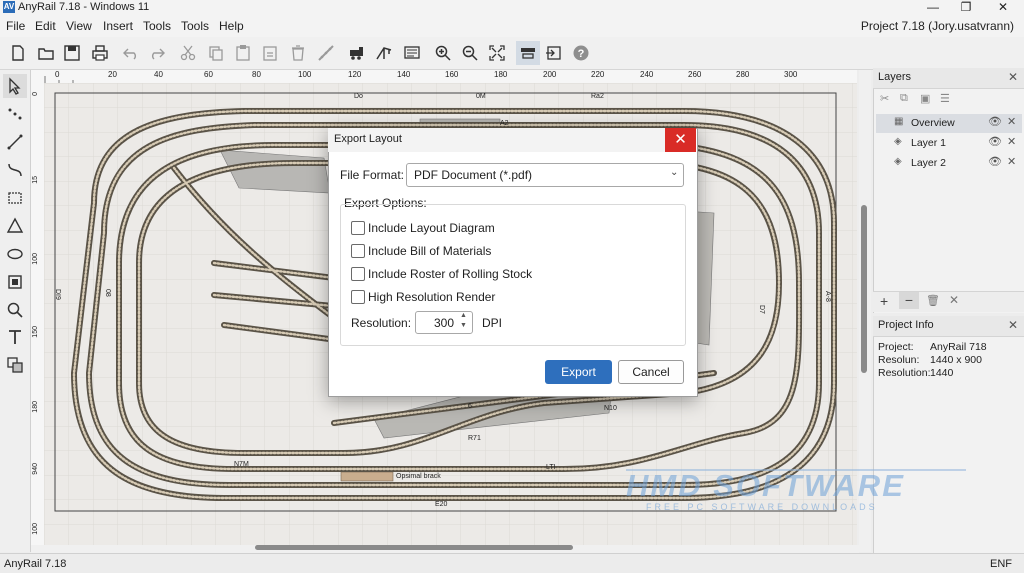 The height and width of the screenshot is (573, 1024). What do you see at coordinates (651, 372) in the screenshot?
I see `cancel-button: Cancel` at bounding box center [651, 372].